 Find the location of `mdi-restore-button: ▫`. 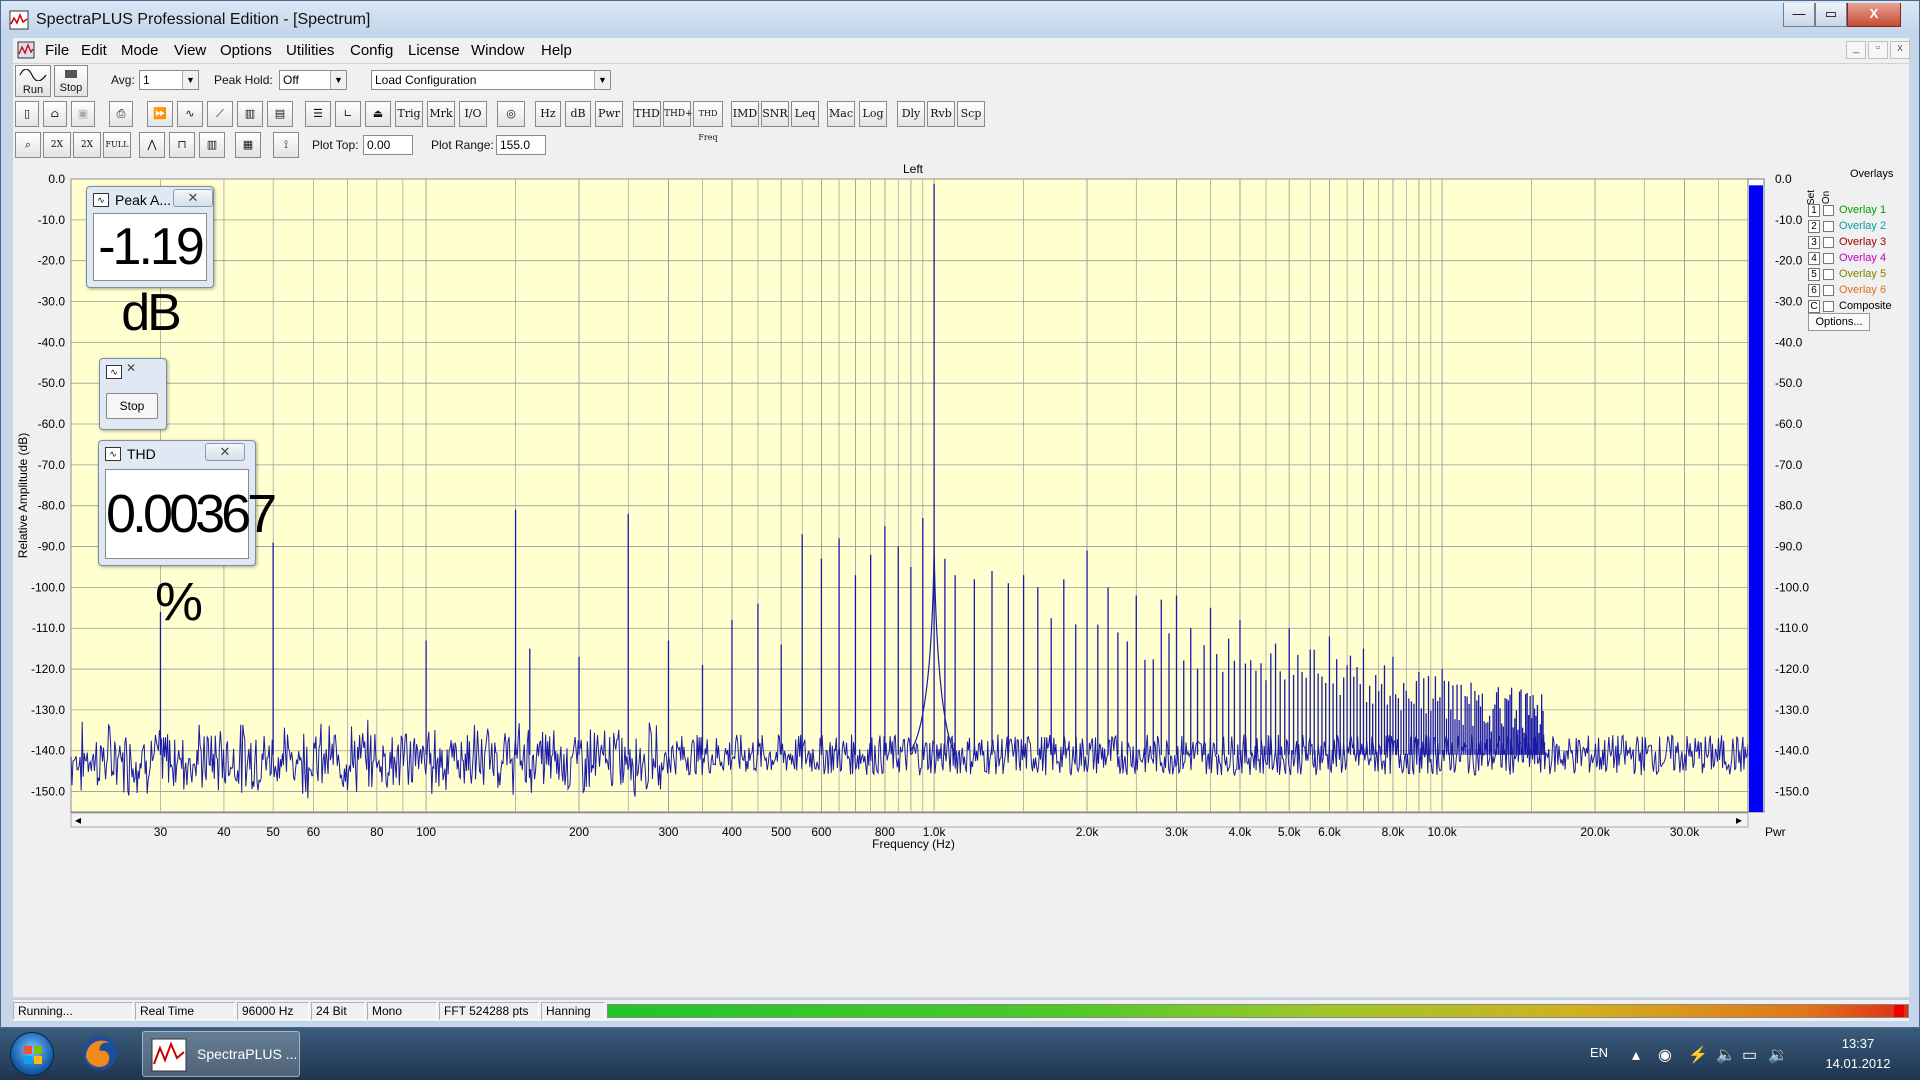

mdi-restore-button: ▫ is located at coordinates (1878, 50).